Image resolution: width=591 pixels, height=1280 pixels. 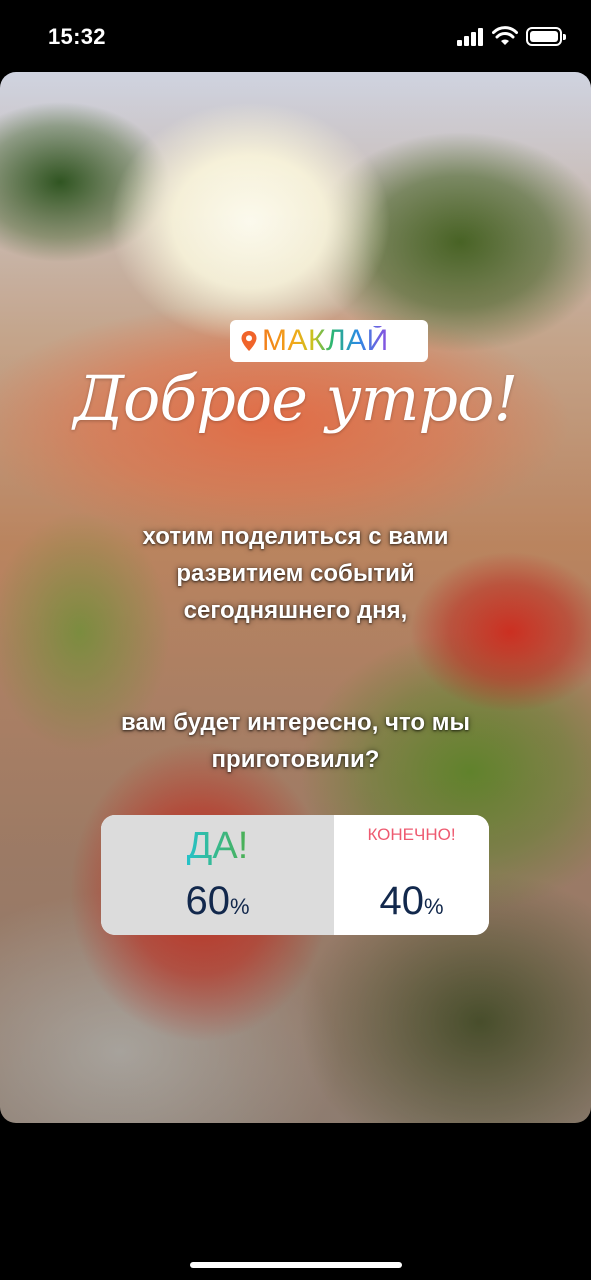 I want to click on poll-option-yes-percent-value: 60, so click(x=207, y=901).